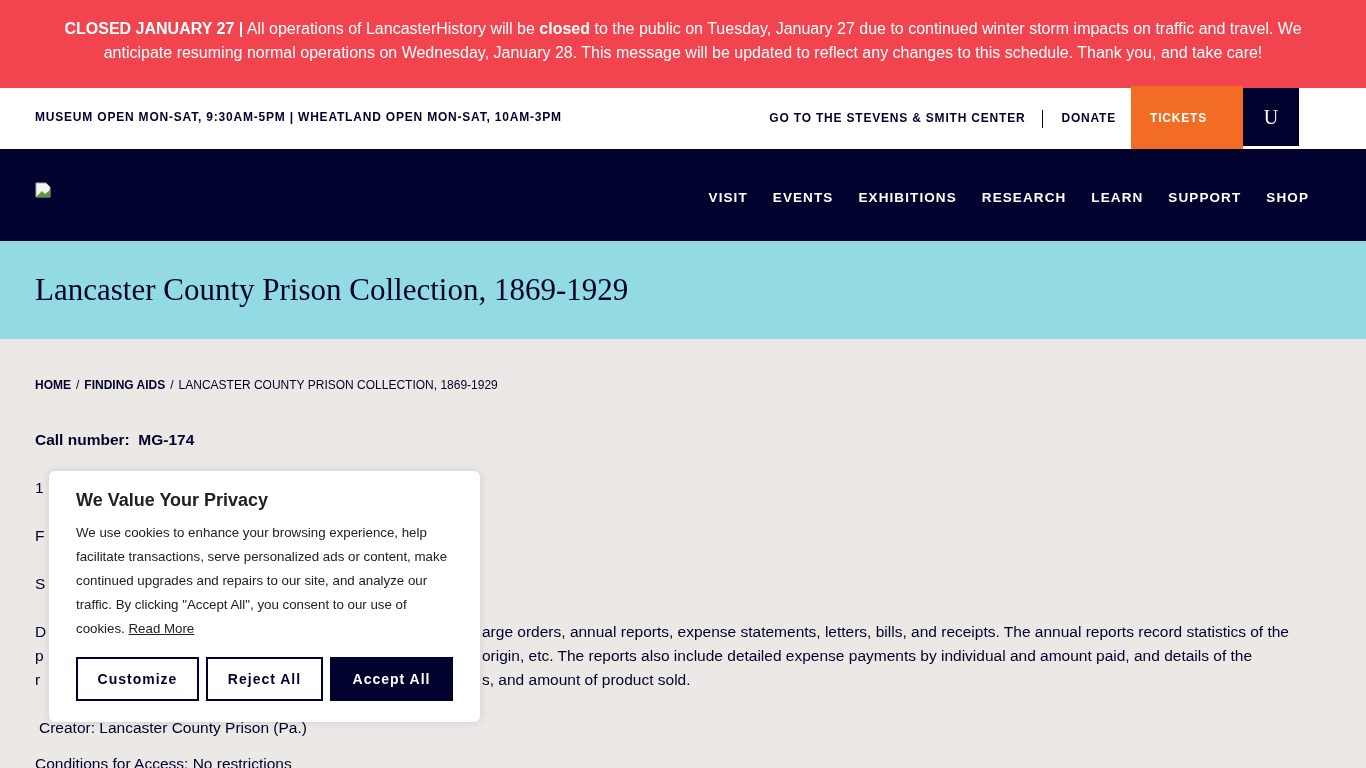 The height and width of the screenshot is (768, 1366). Describe the element at coordinates (39, 655) in the screenshot. I see `text-fragment: p` at that location.